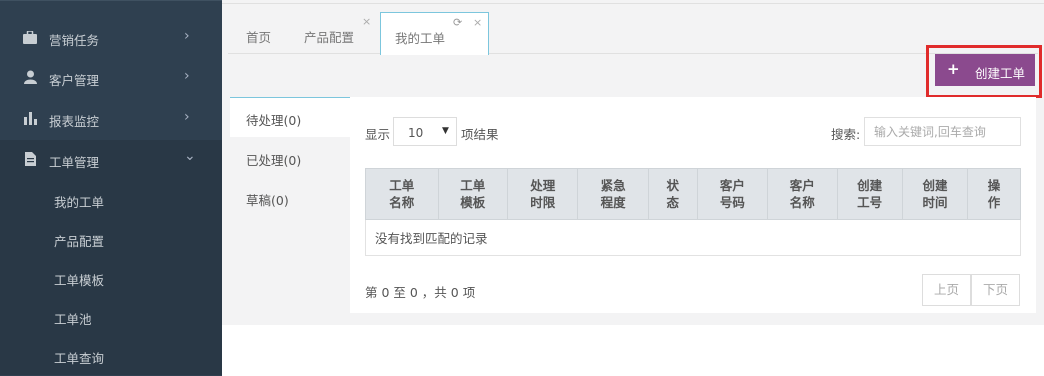  I want to click on status-tab-label: 草稿(0), so click(267, 200).